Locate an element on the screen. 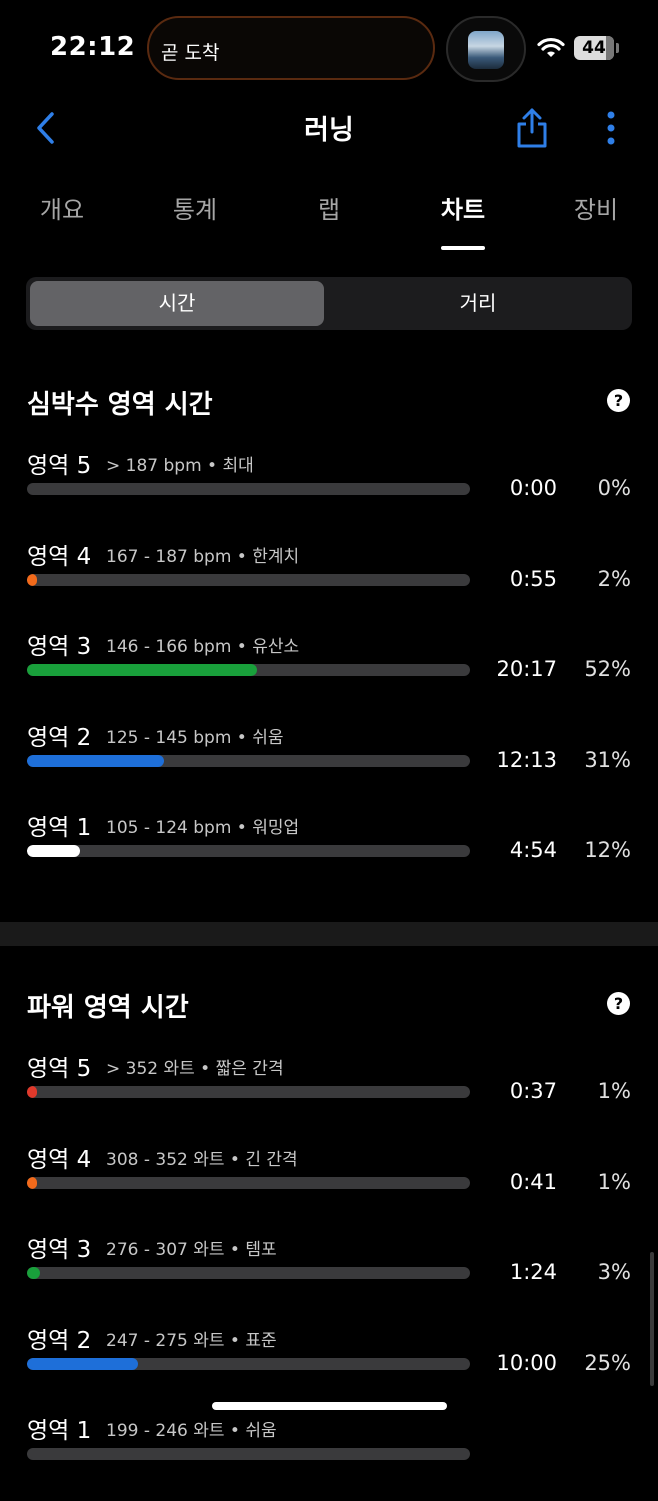 The width and height of the screenshot is (658, 1501). zone-row: 영역 2 247 - 275 와트 • 표준 10:00 25% is located at coordinates (329, 1366).